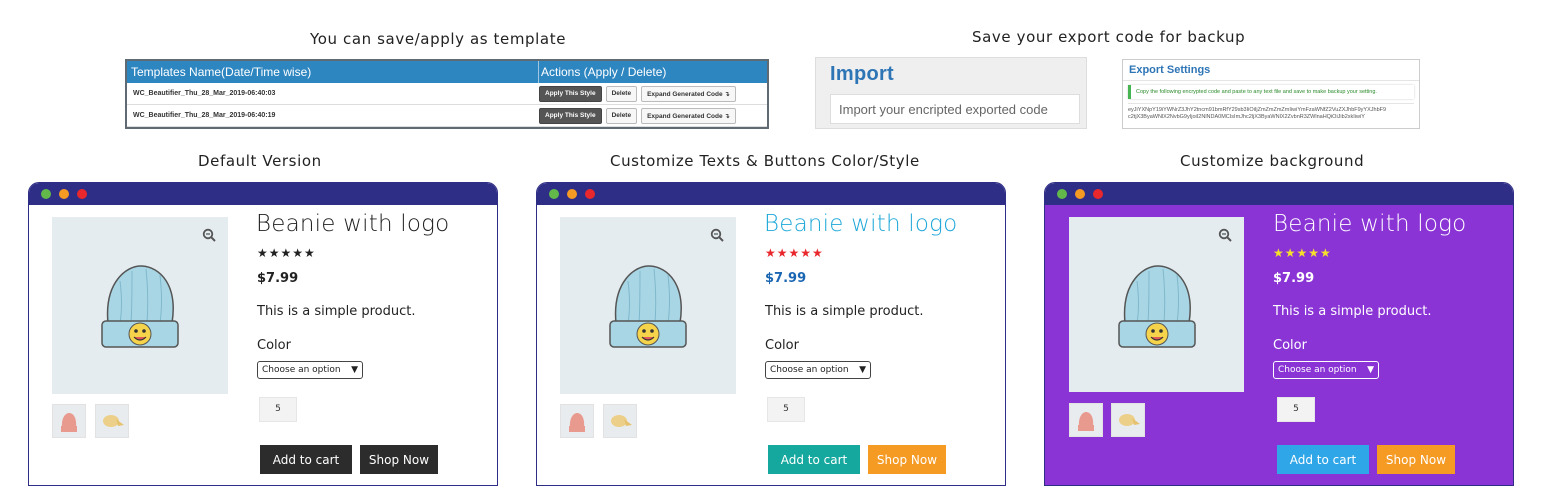  What do you see at coordinates (1272, 161) in the screenshot?
I see `caption-custom-bg: Customize background` at bounding box center [1272, 161].